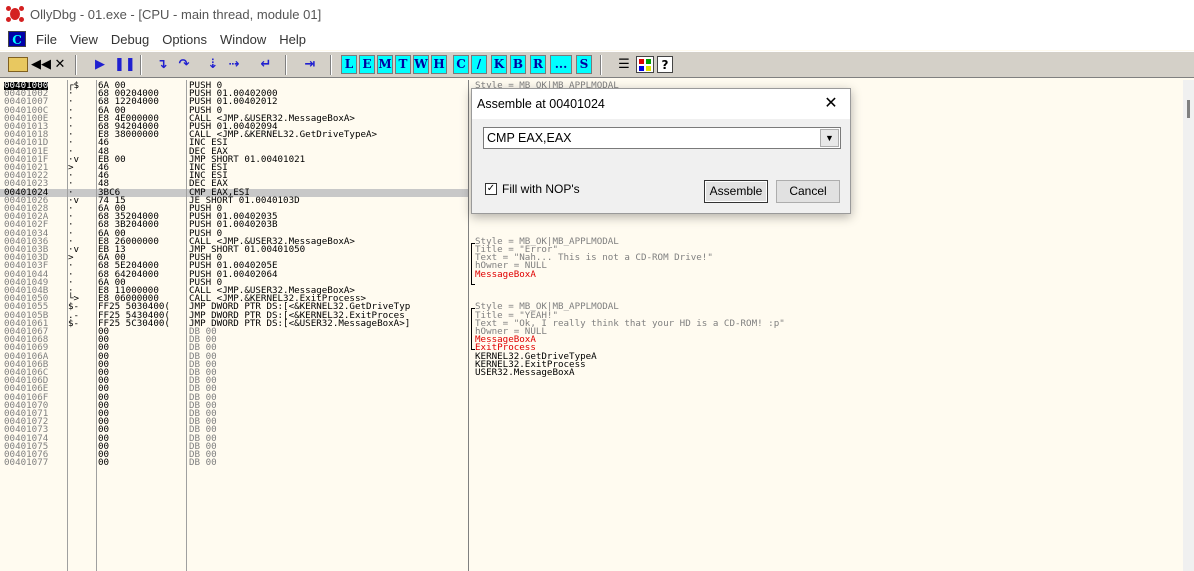  What do you see at coordinates (234, 380) in the screenshot?
I see `disasm-row: 0040106D 00 DB 00` at bounding box center [234, 380].